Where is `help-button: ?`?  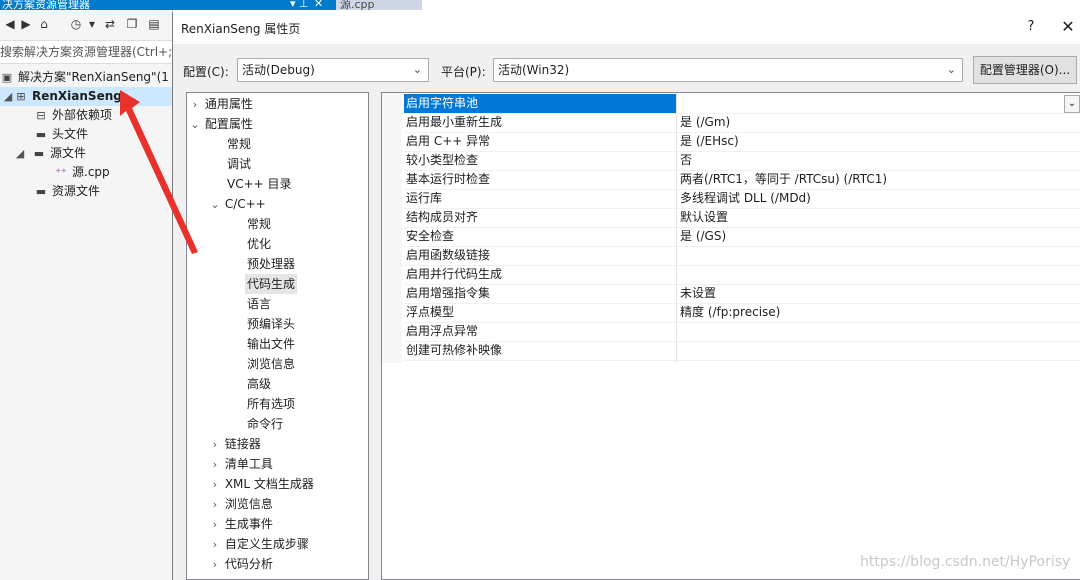 help-button: ? is located at coordinates (1031, 27).